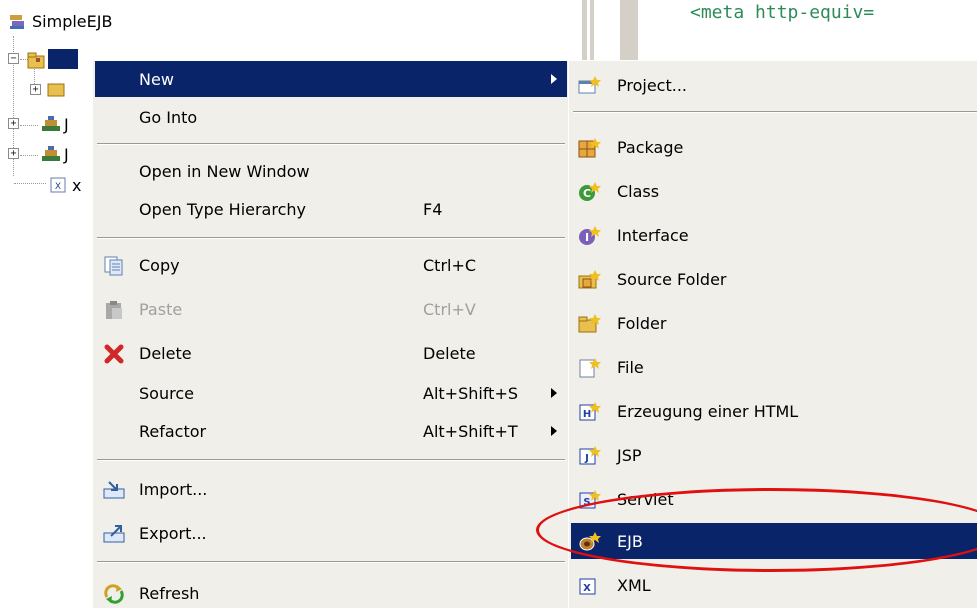 This screenshot has width=977, height=608. I want to click on new-html-icon: H, so click(589, 411).